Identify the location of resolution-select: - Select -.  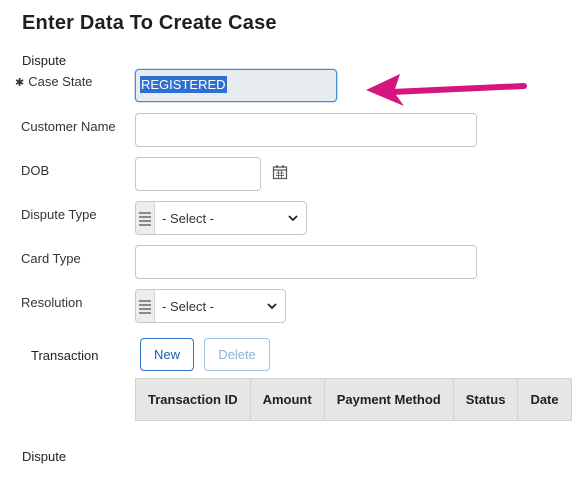
(210, 306).